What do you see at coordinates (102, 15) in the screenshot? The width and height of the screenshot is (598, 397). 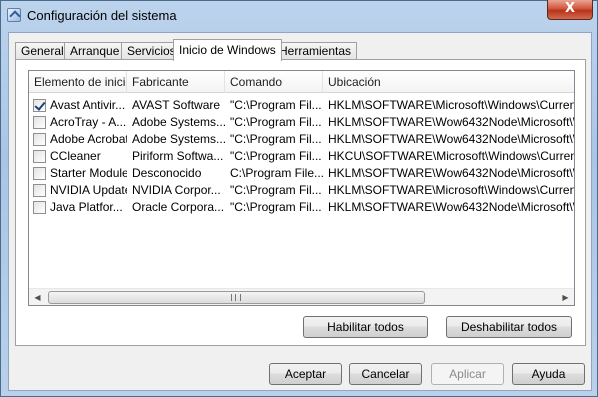 I see `window-title: Configuración del sistema` at bounding box center [102, 15].